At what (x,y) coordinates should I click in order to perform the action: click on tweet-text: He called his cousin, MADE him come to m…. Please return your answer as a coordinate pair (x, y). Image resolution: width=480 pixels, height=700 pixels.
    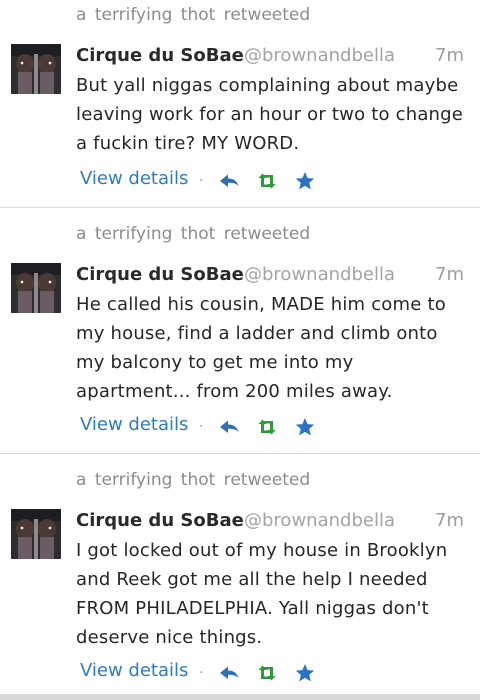
    Looking at the image, I should click on (261, 348).